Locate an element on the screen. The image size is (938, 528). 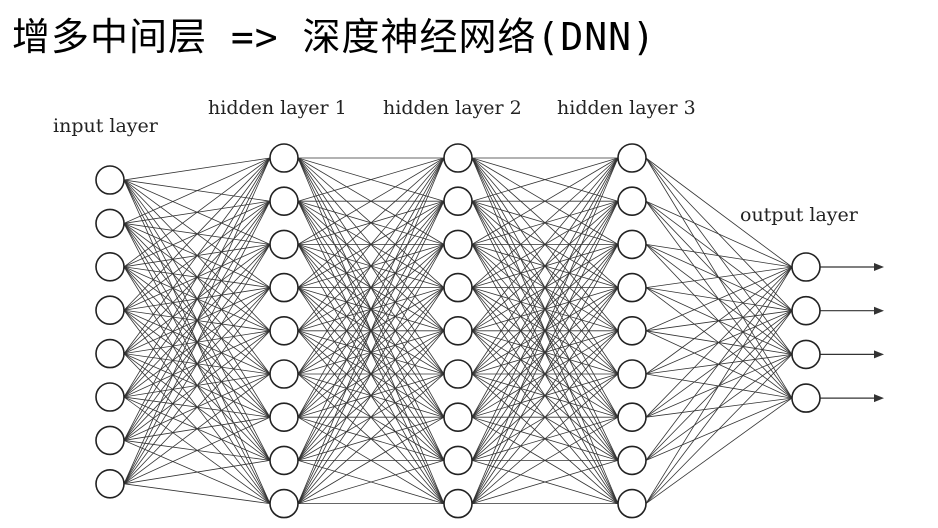
label-hidden-layer-1: hidden layer 1 is located at coordinates (277, 108).